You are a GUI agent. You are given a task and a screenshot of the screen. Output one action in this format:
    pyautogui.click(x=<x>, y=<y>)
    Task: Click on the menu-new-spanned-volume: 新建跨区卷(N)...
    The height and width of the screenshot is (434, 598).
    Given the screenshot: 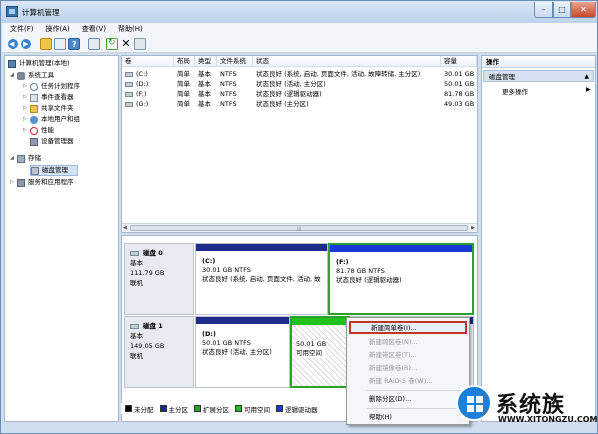 What is the action you would take?
    pyautogui.click(x=408, y=342)
    